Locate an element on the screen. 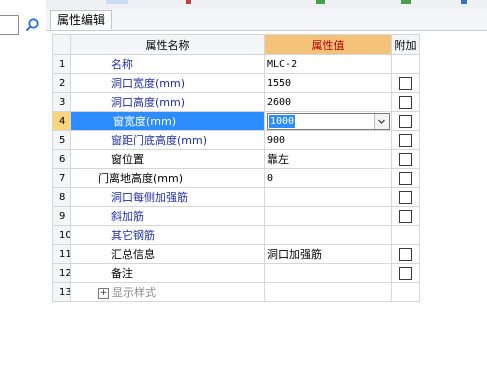 The image size is (487, 375). property-name-label: 门离地高度(mm) is located at coordinates (141, 178).